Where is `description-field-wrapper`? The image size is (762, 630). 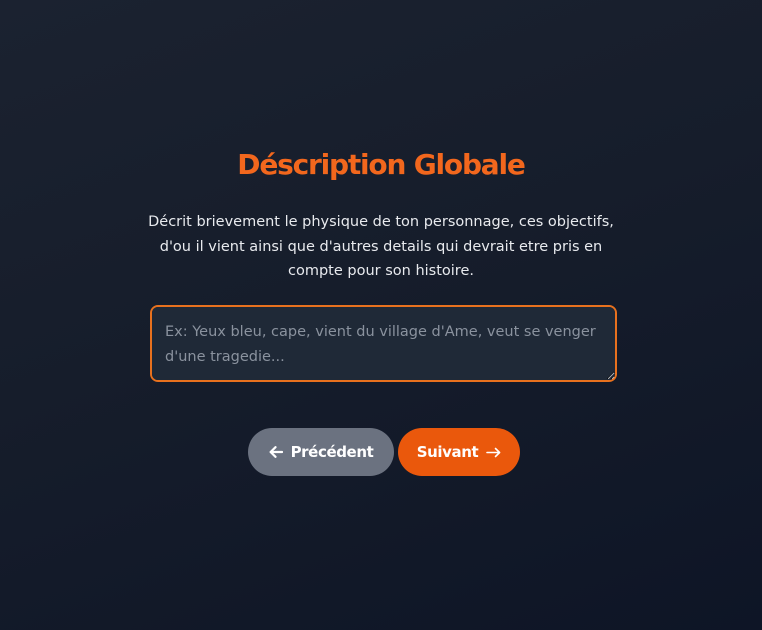
description-field-wrapper is located at coordinates (383, 343).